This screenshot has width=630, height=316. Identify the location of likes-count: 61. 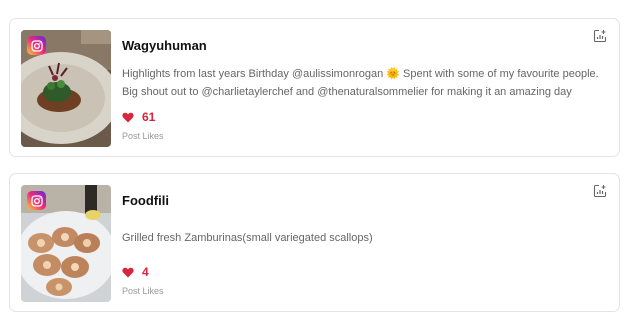
(149, 117).